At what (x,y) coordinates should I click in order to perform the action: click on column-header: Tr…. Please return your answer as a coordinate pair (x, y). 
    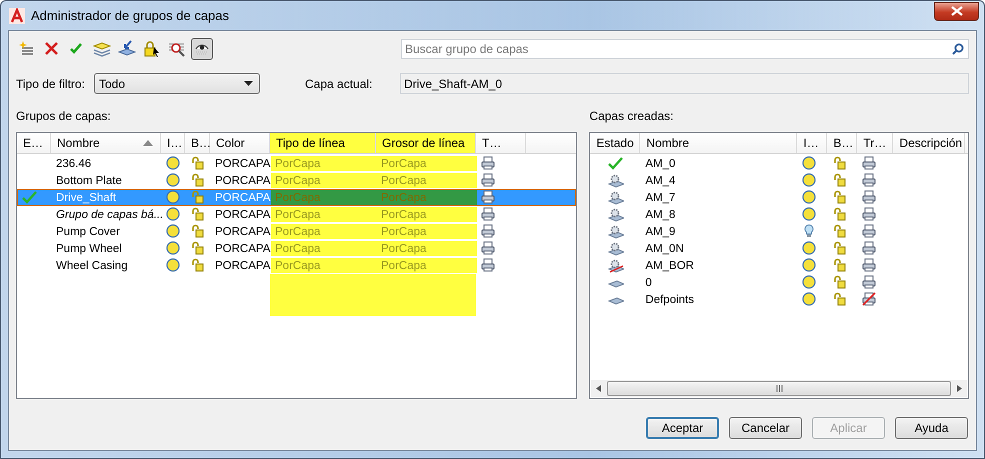
    Looking at the image, I should click on (875, 143).